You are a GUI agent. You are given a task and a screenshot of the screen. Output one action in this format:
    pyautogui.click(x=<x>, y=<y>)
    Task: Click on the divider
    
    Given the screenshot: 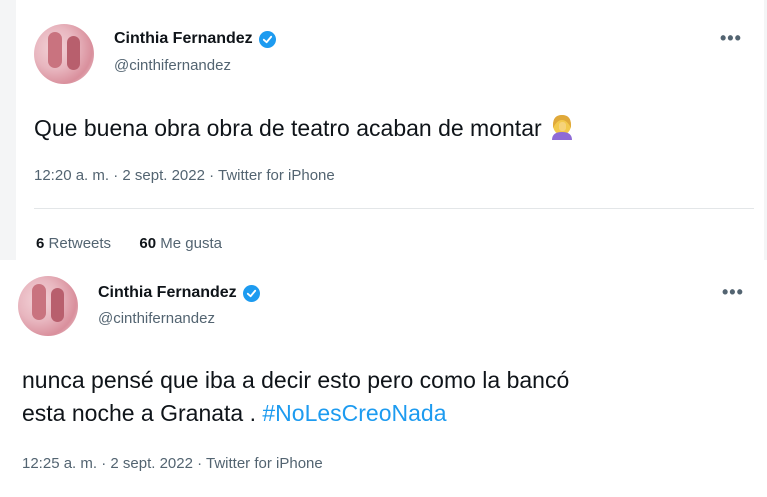 What is the action you would take?
    pyautogui.click(x=394, y=208)
    